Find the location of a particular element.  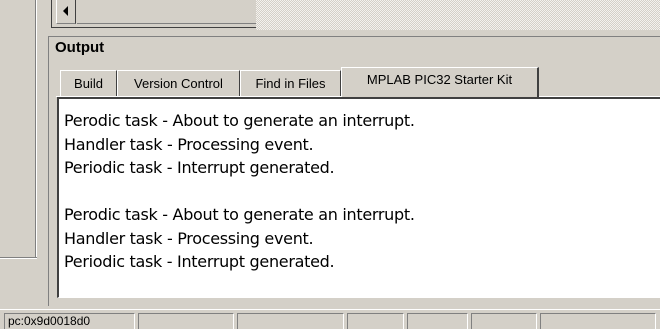

frame-divider-vertical is located at coordinates (36, 129).